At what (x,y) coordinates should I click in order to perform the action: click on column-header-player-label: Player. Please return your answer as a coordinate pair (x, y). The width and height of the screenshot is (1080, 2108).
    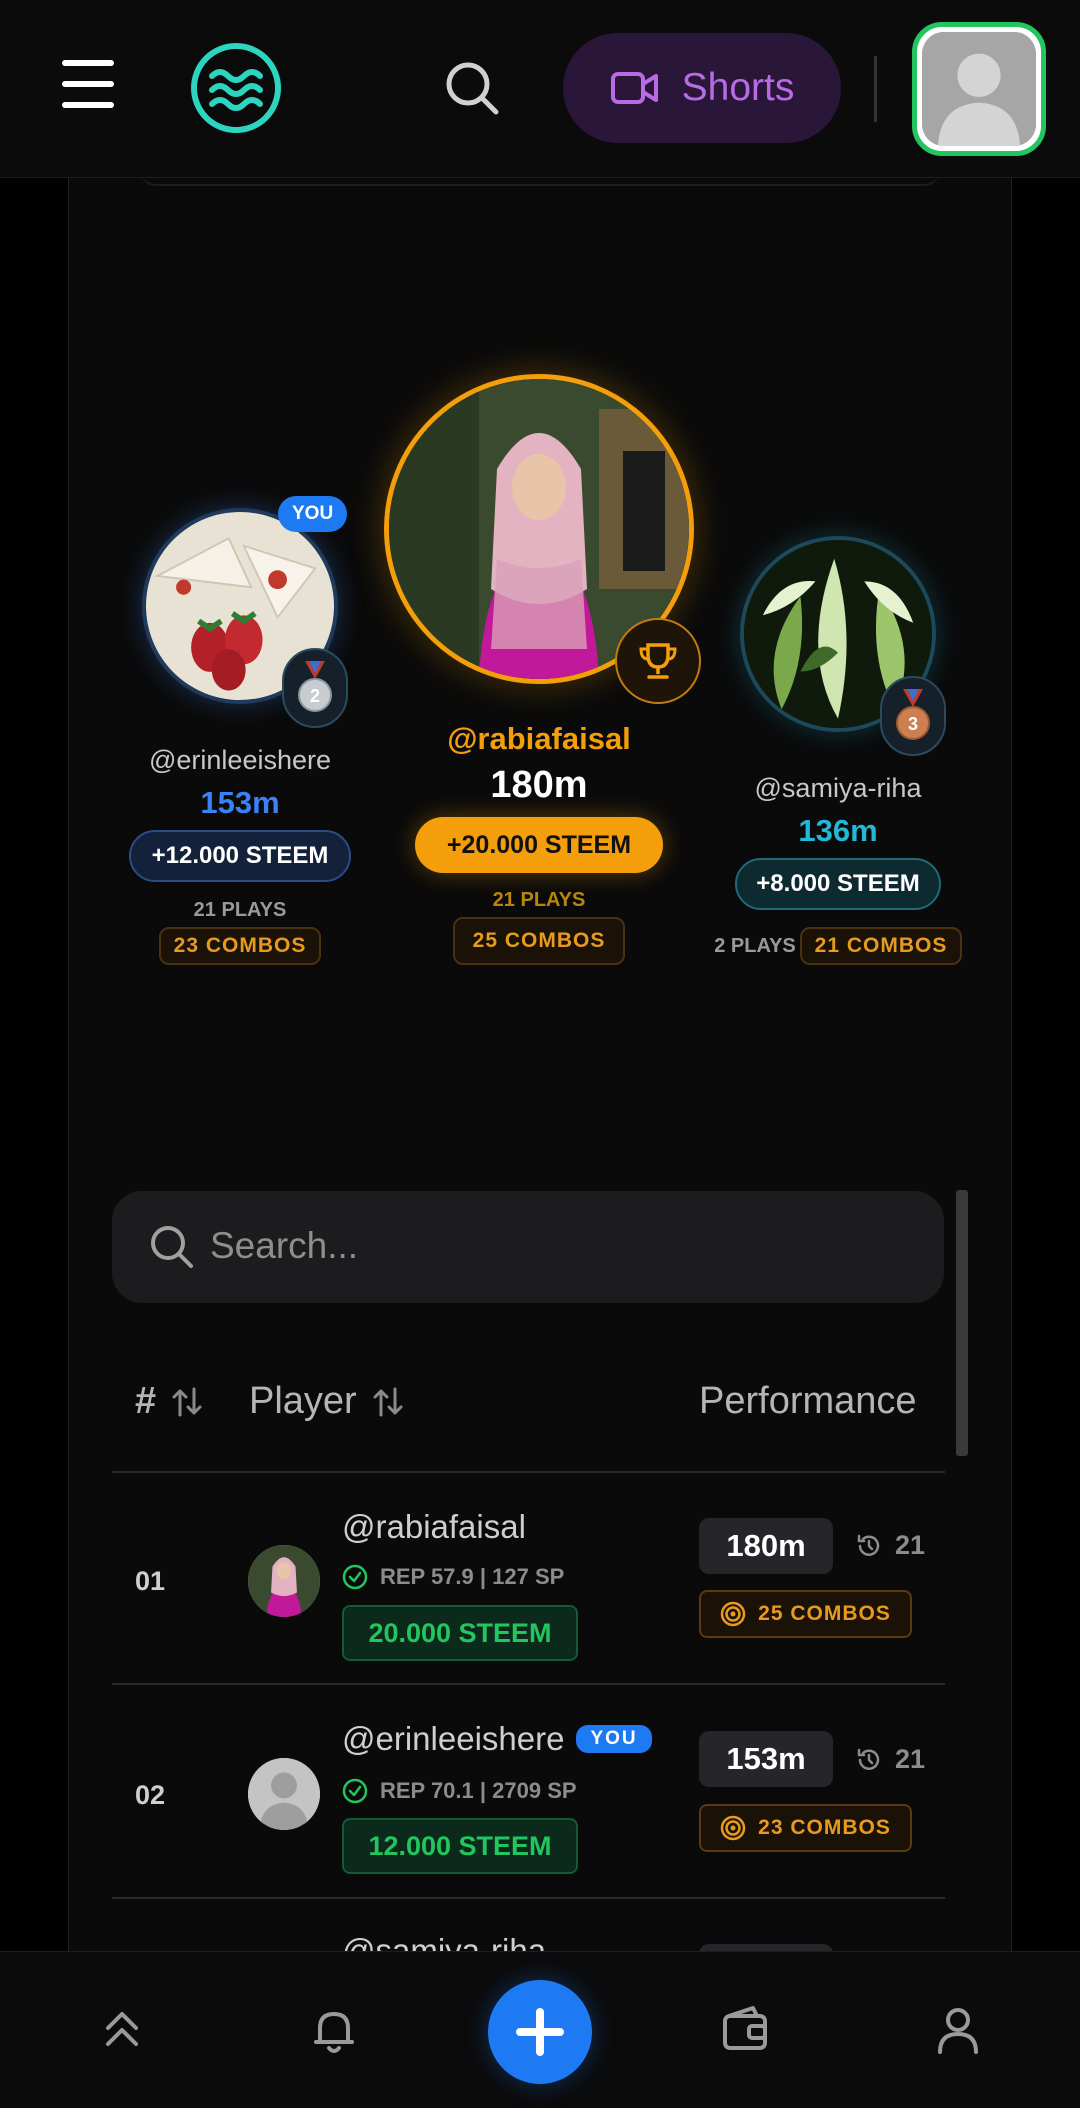
    Looking at the image, I should click on (303, 1401).